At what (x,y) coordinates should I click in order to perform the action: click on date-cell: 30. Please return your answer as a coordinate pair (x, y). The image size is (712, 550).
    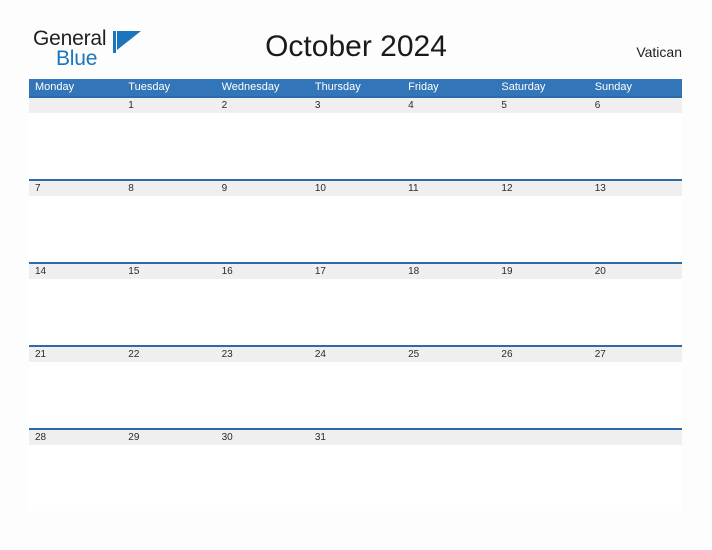
    Looking at the image, I should click on (262, 437).